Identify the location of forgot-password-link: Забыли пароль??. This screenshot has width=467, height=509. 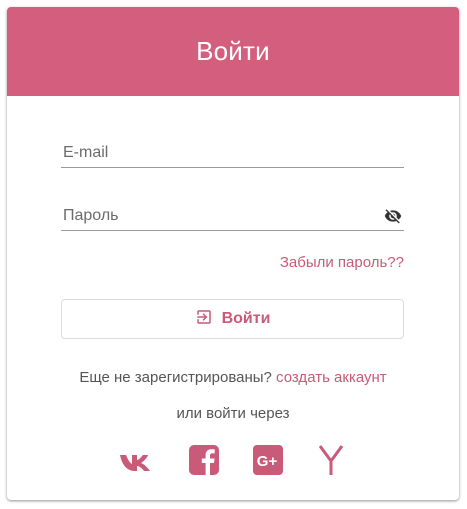
(342, 262).